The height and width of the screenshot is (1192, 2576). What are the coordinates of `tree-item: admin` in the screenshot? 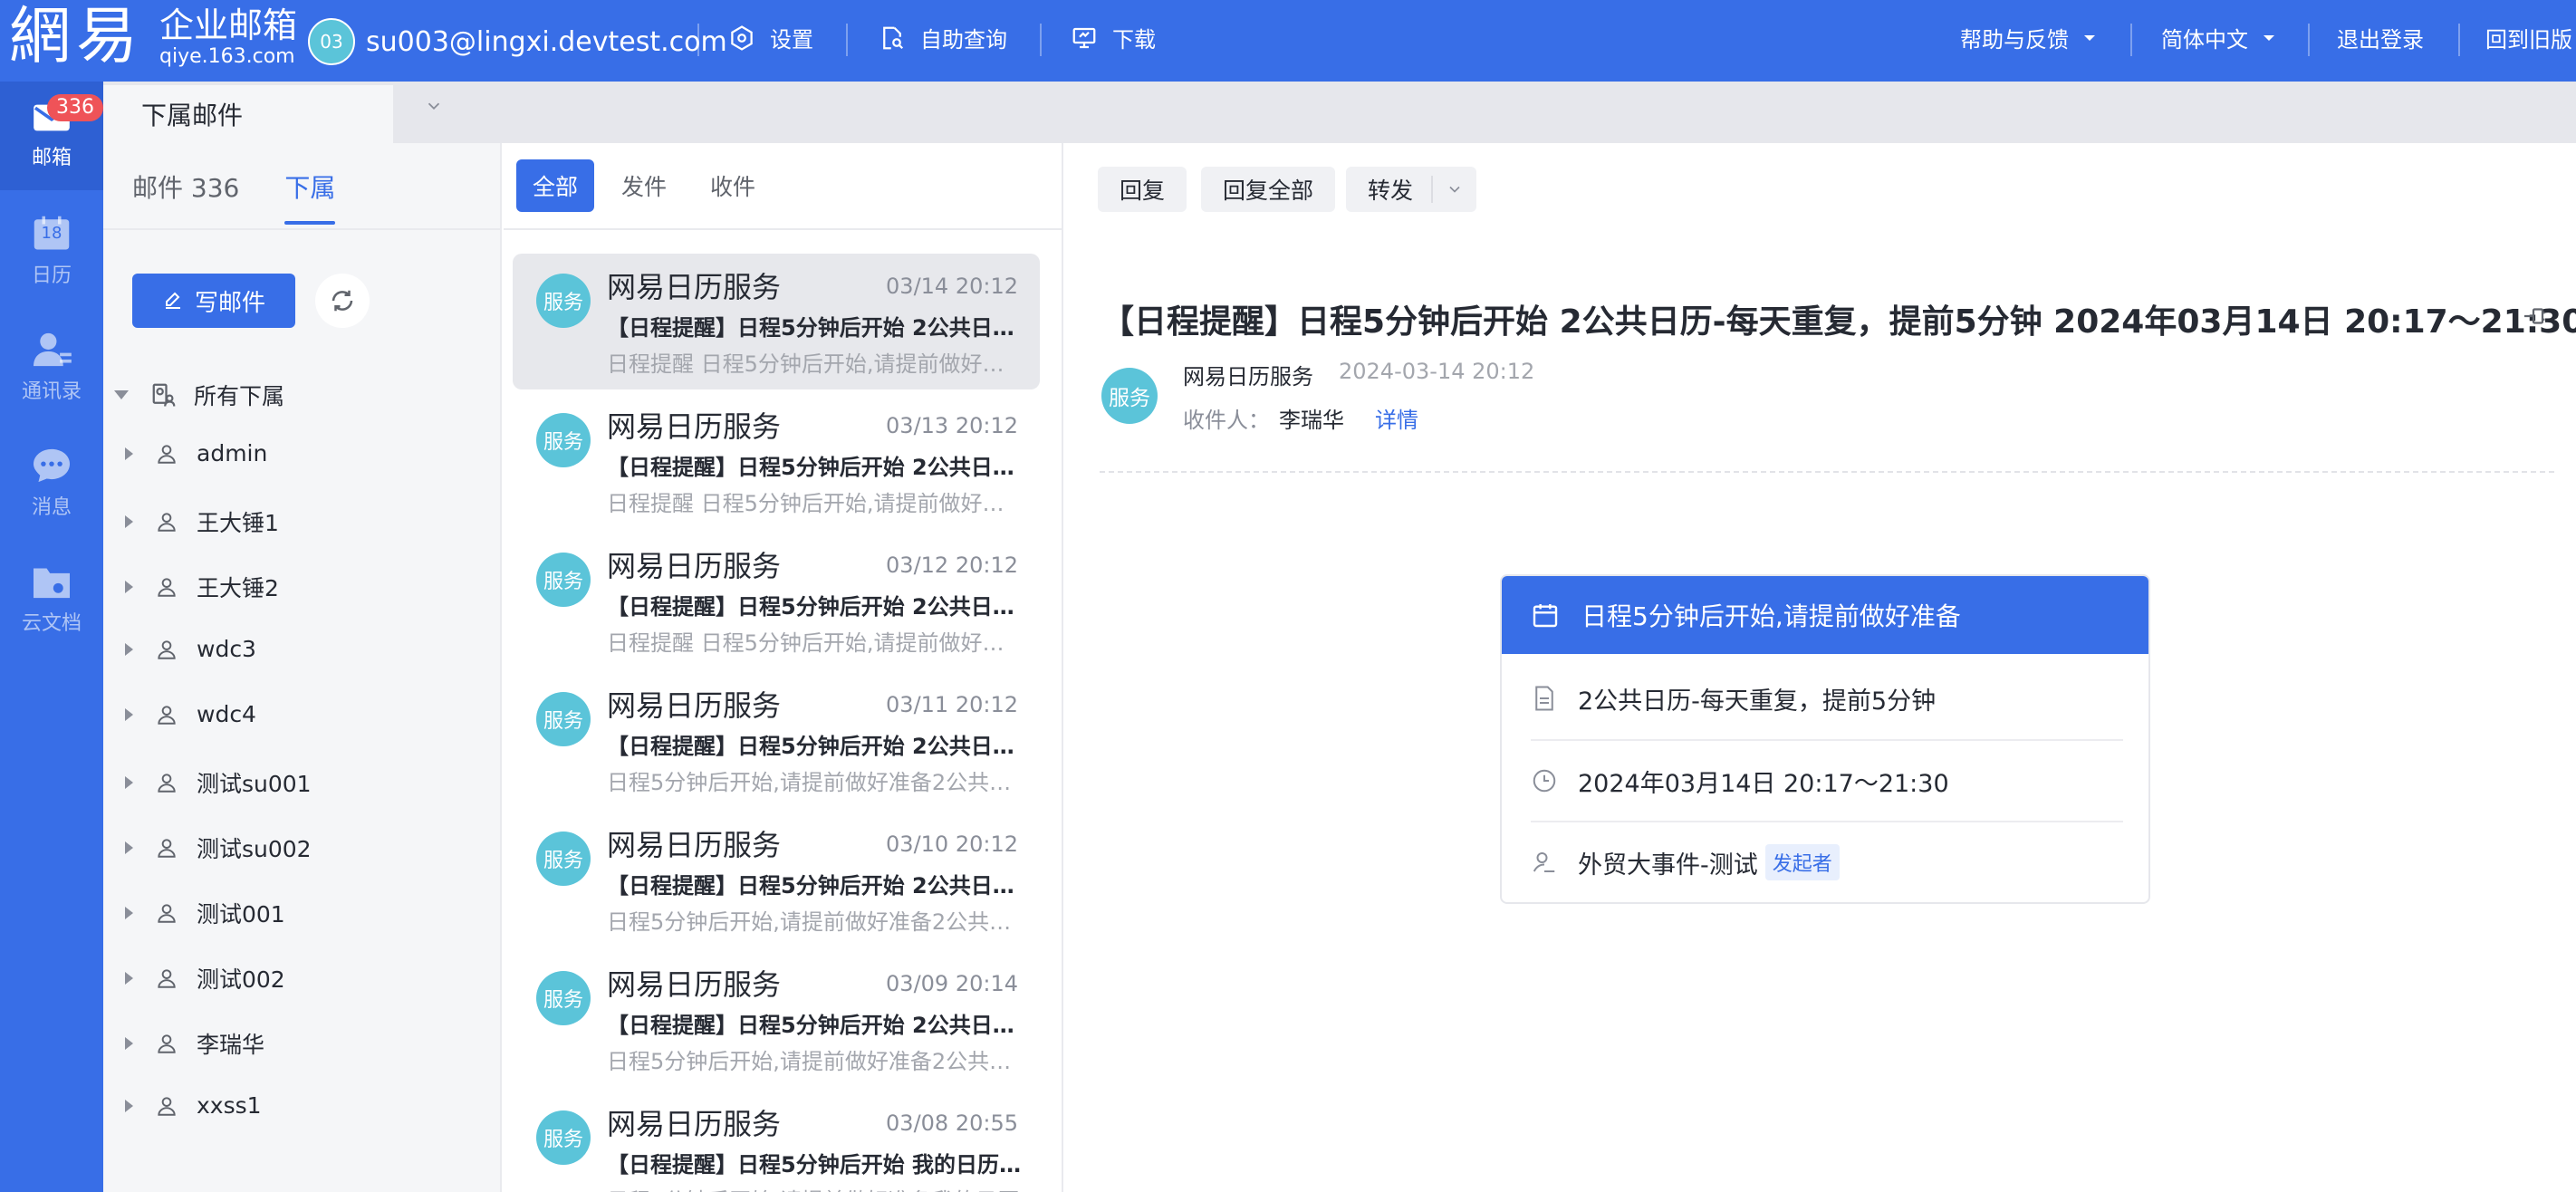 It's located at (196, 453).